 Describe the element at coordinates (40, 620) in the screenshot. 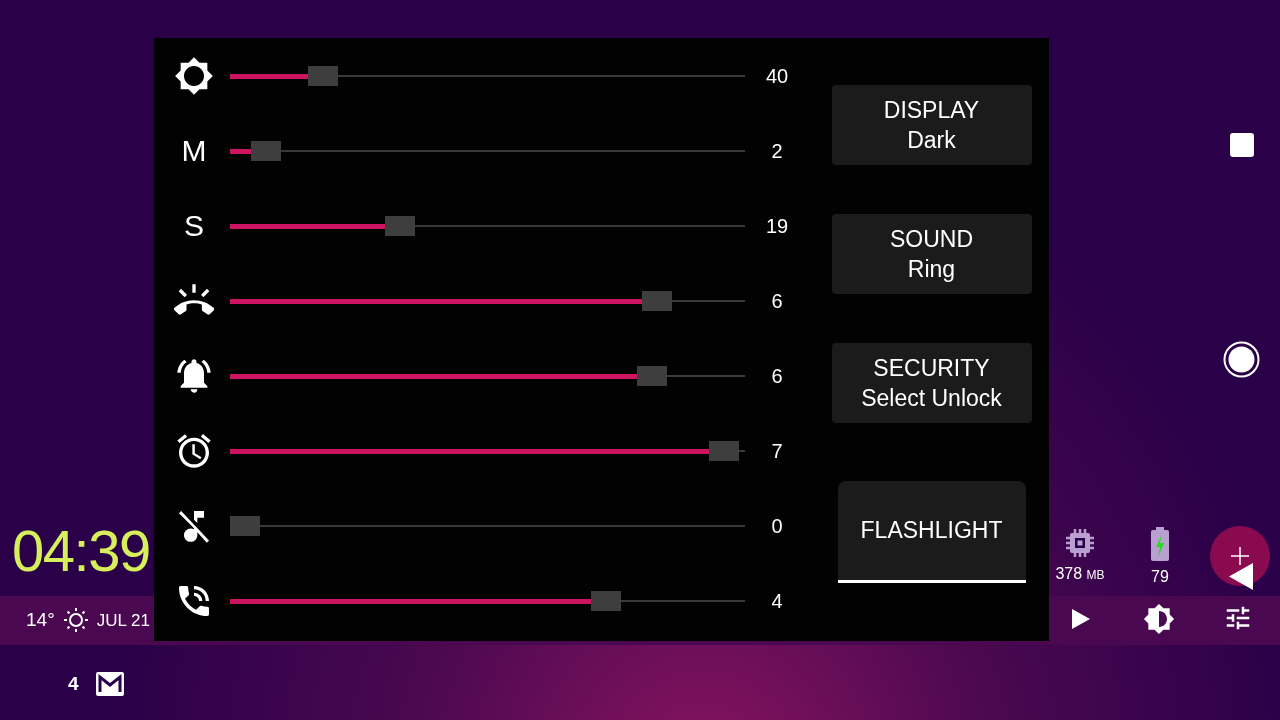

I see `temperature: 14°` at that location.